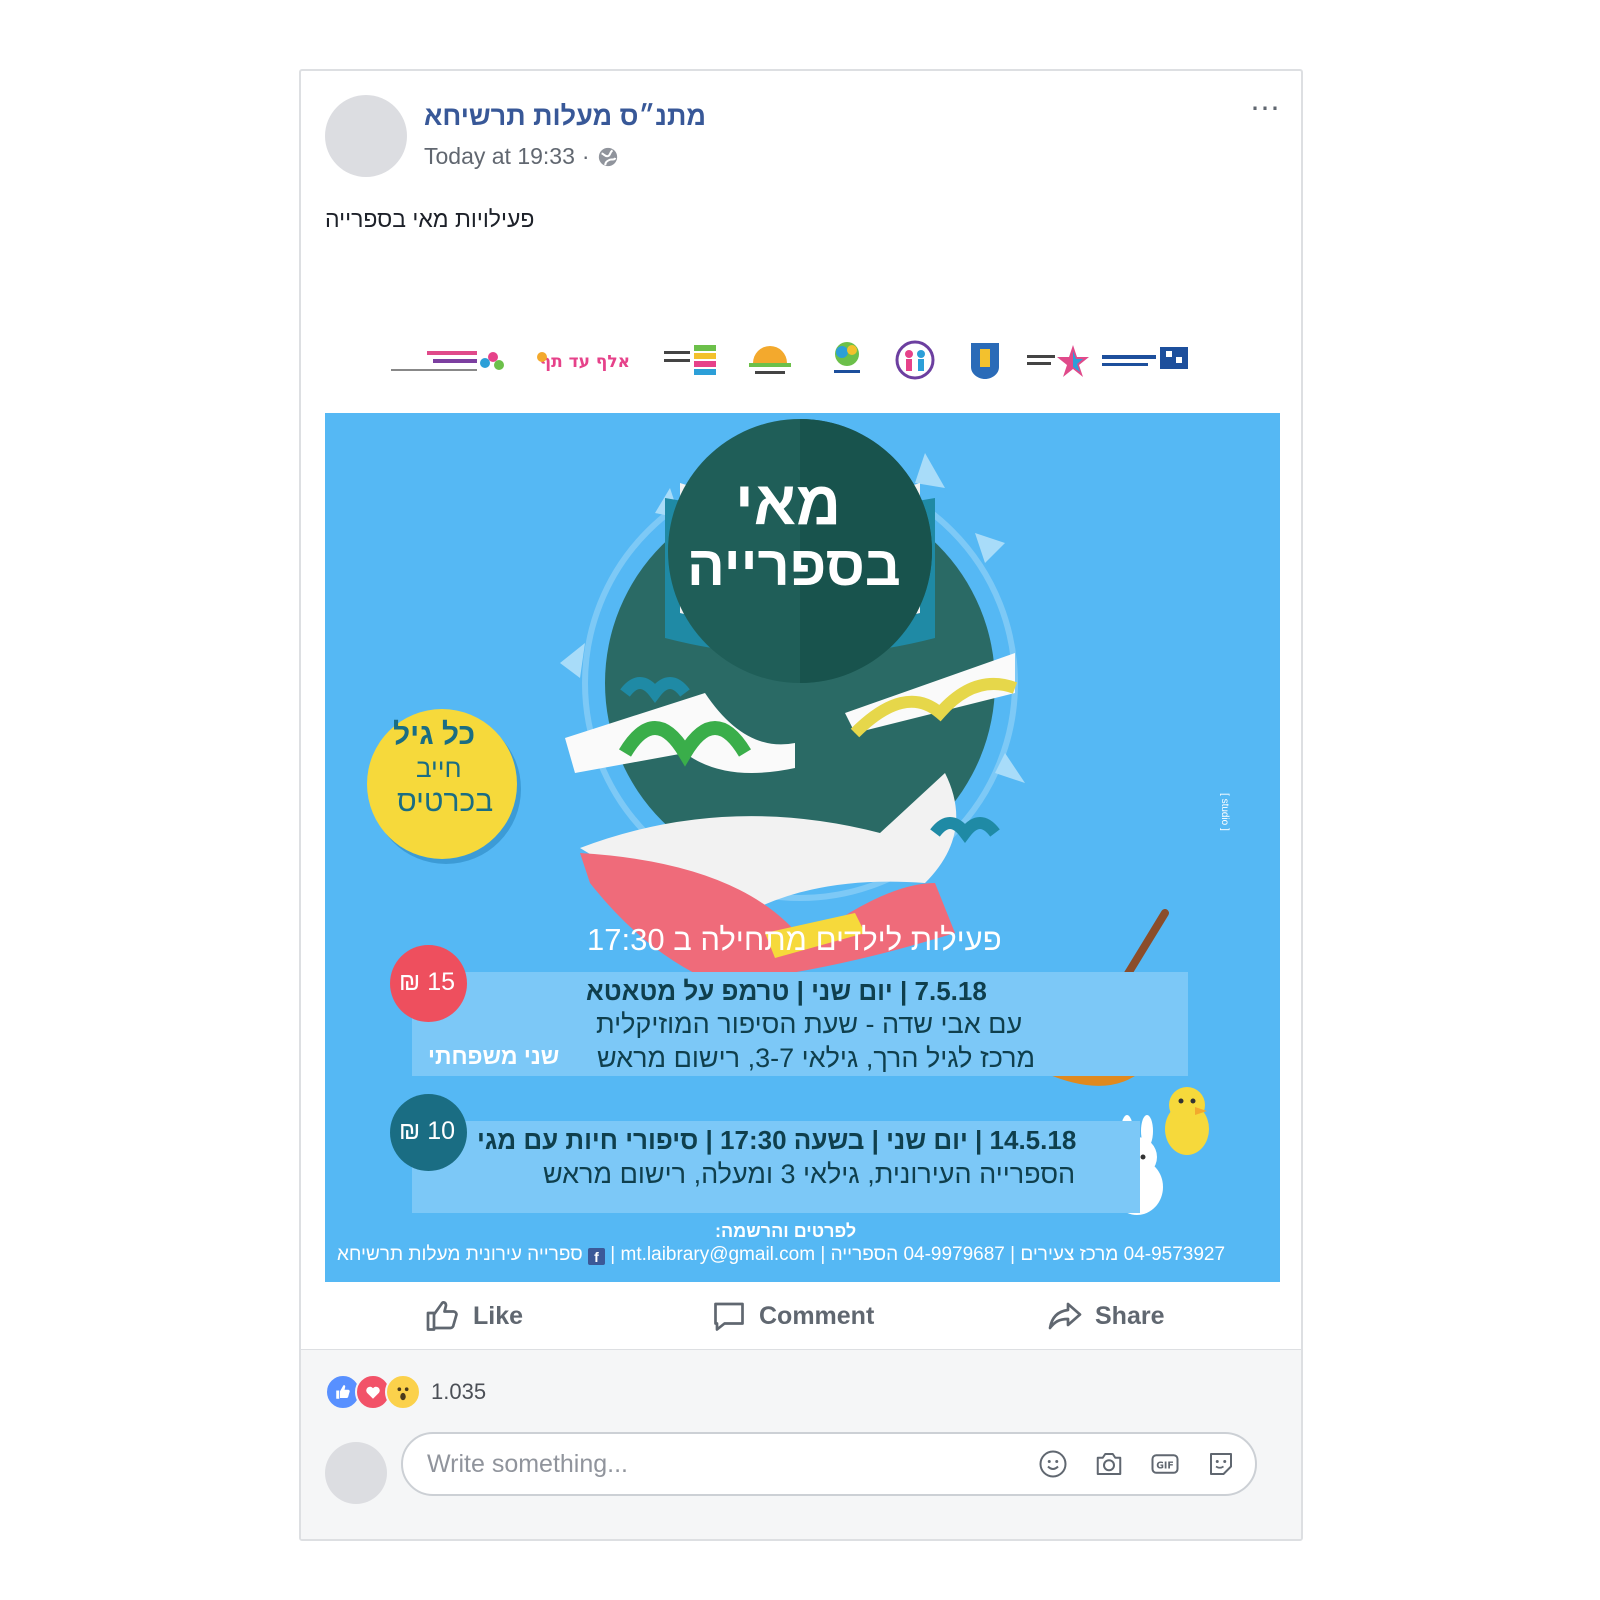 The height and width of the screenshot is (1600, 1600). I want to click on logo-youth-center, so click(770, 361).